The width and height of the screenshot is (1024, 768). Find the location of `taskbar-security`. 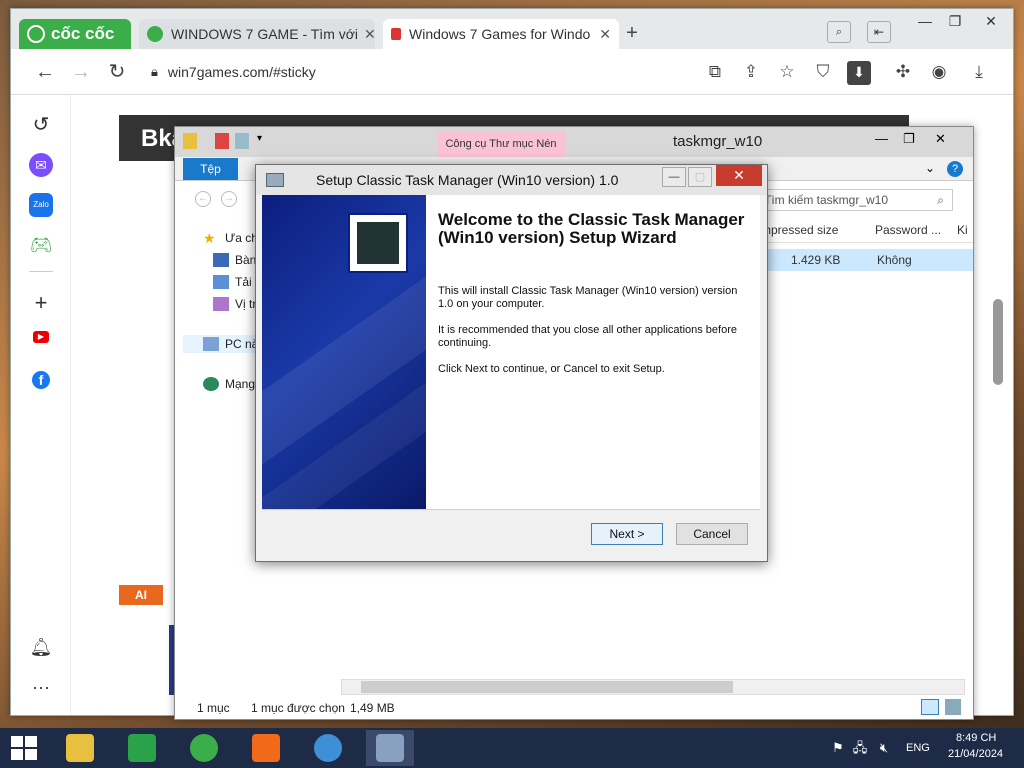

taskbar-security is located at coordinates (266, 748).